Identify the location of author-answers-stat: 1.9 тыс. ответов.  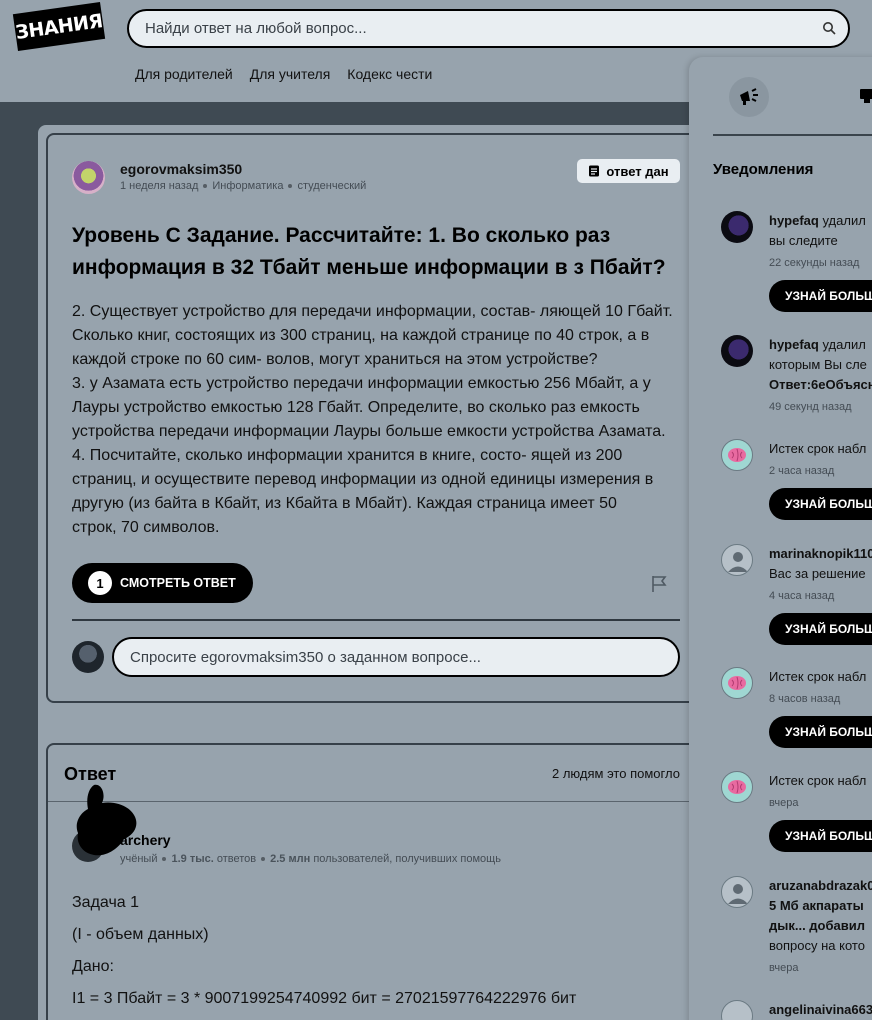
(213, 859).